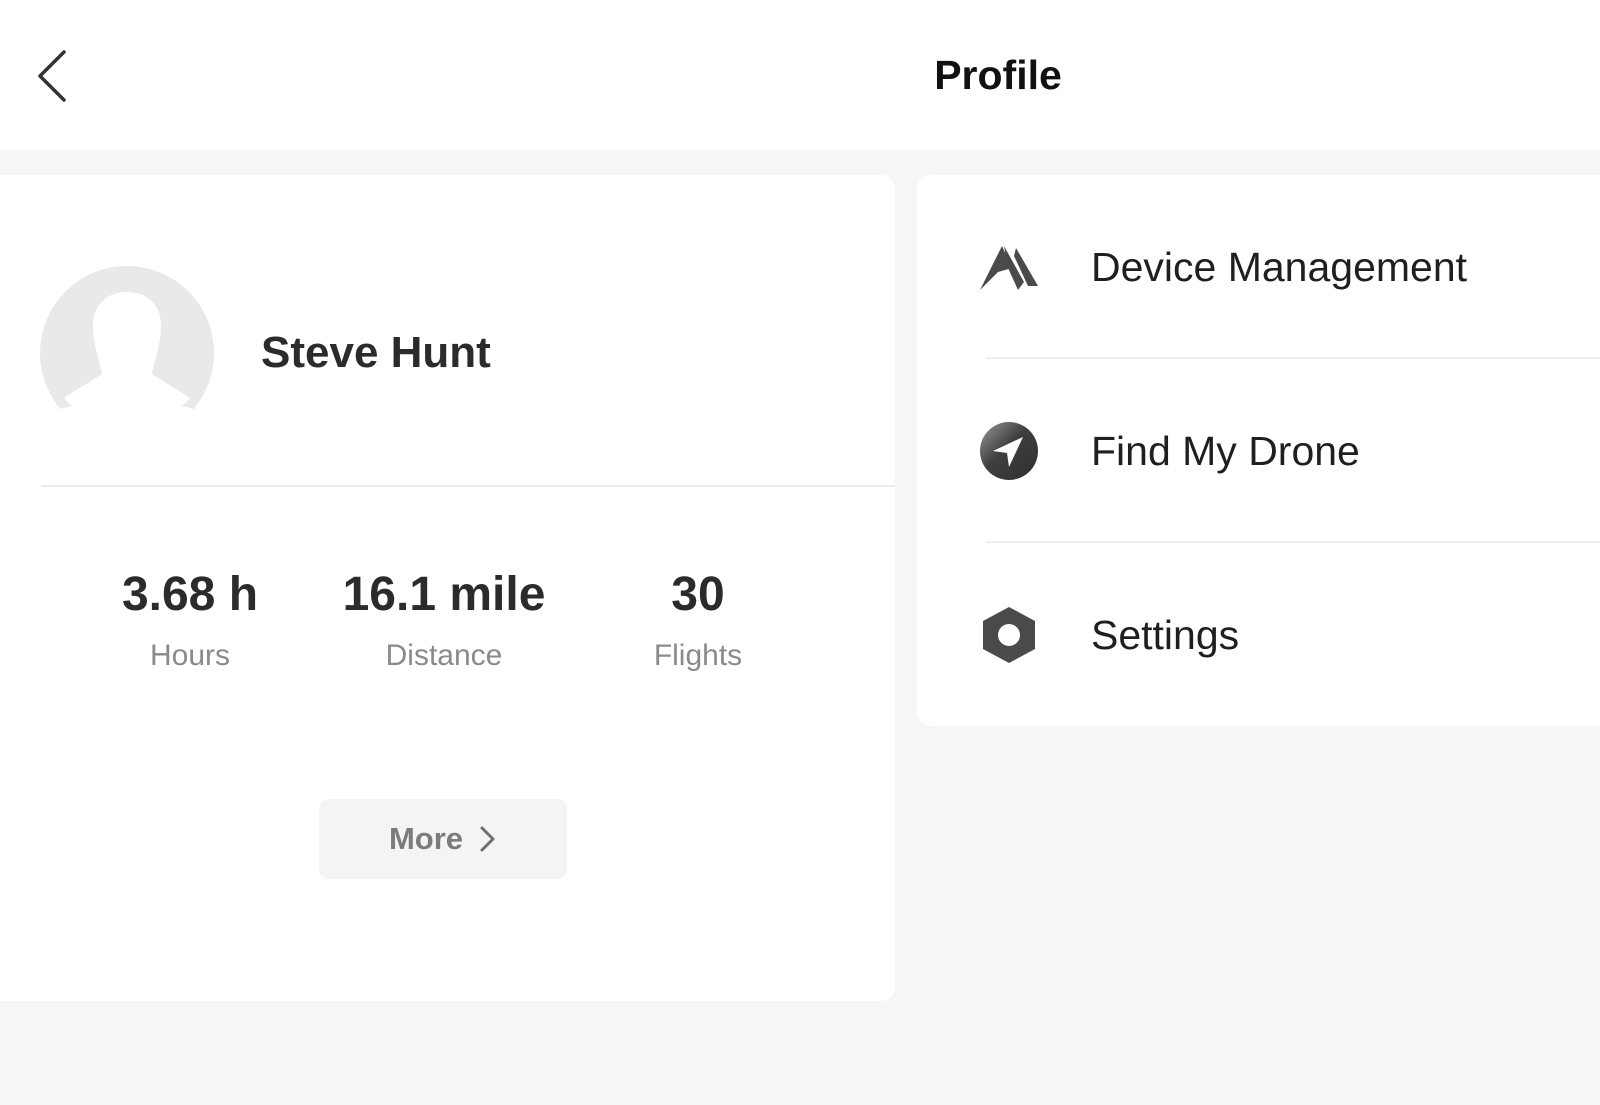 The width and height of the screenshot is (1600, 1105). I want to click on stat-flights: 30 Flights, so click(698, 620).